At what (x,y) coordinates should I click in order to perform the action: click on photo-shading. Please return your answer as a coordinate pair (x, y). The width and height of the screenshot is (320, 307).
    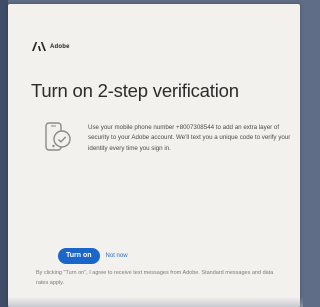
    Looking at the image, I should click on (155, 302).